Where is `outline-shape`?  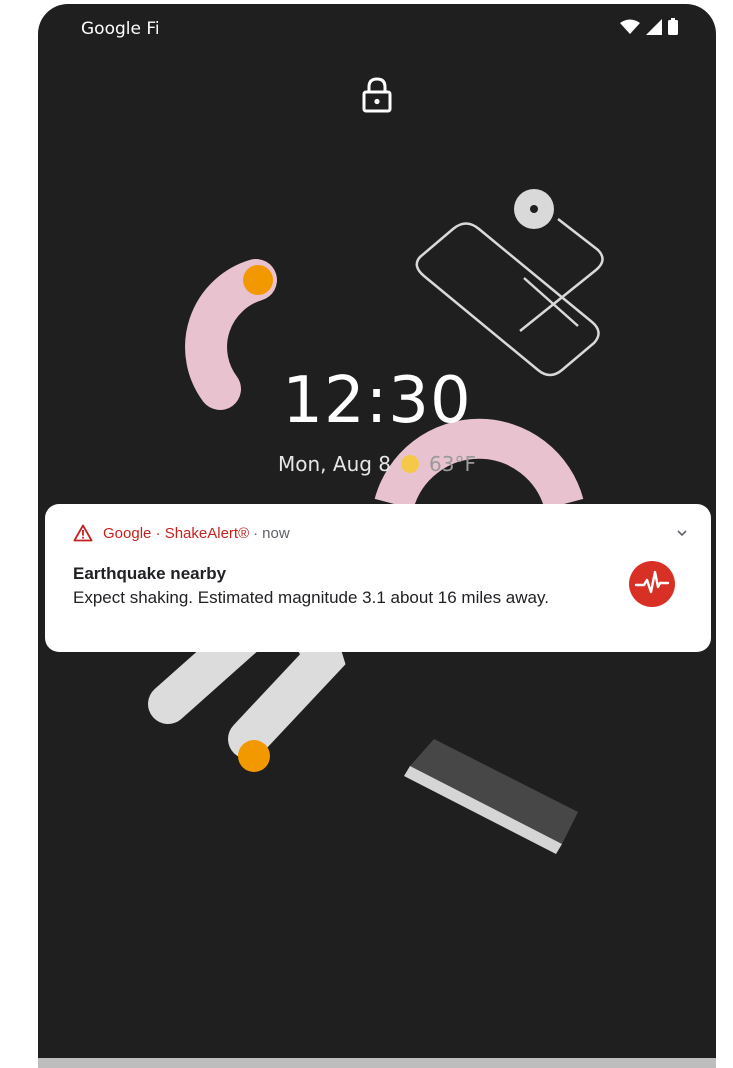
outline-shape is located at coordinates (507, 299).